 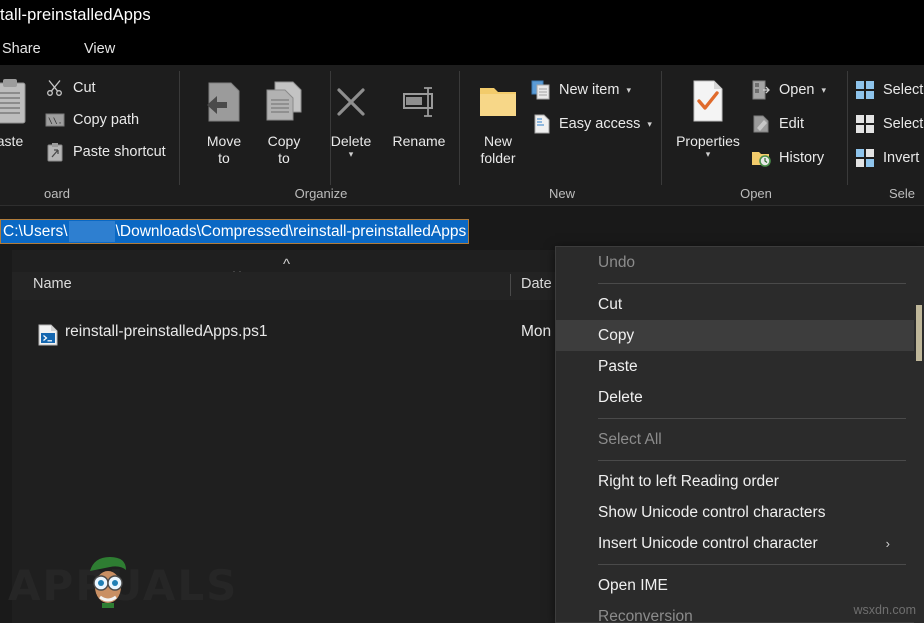 What do you see at coordinates (802, 158) in the screenshot?
I see `history-button-label: History` at bounding box center [802, 158].